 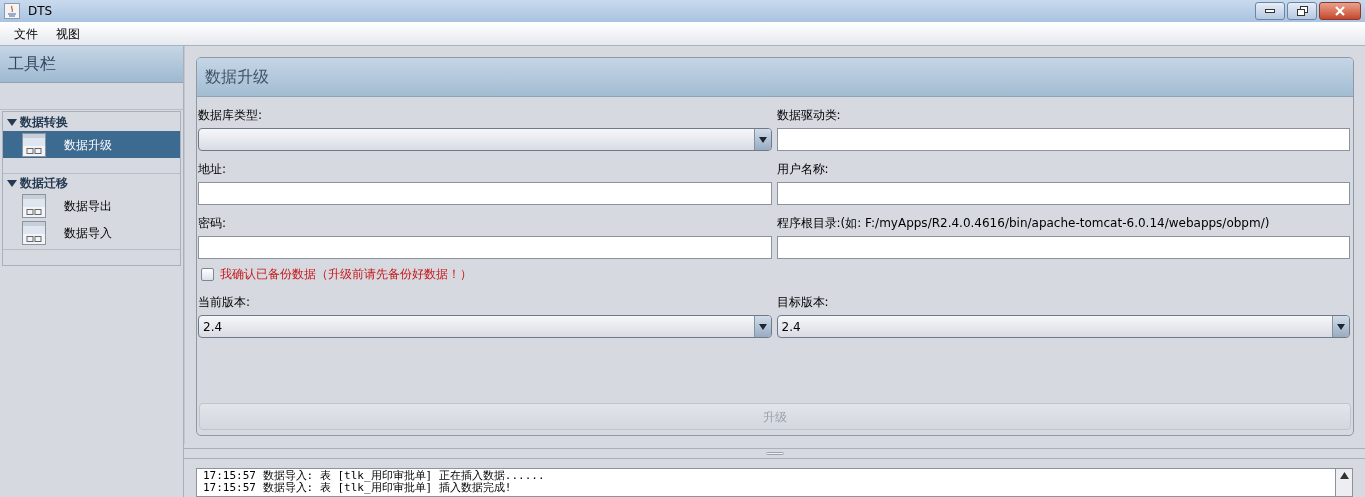 I want to click on field-label: 目标版本:, so click(x=803, y=302).